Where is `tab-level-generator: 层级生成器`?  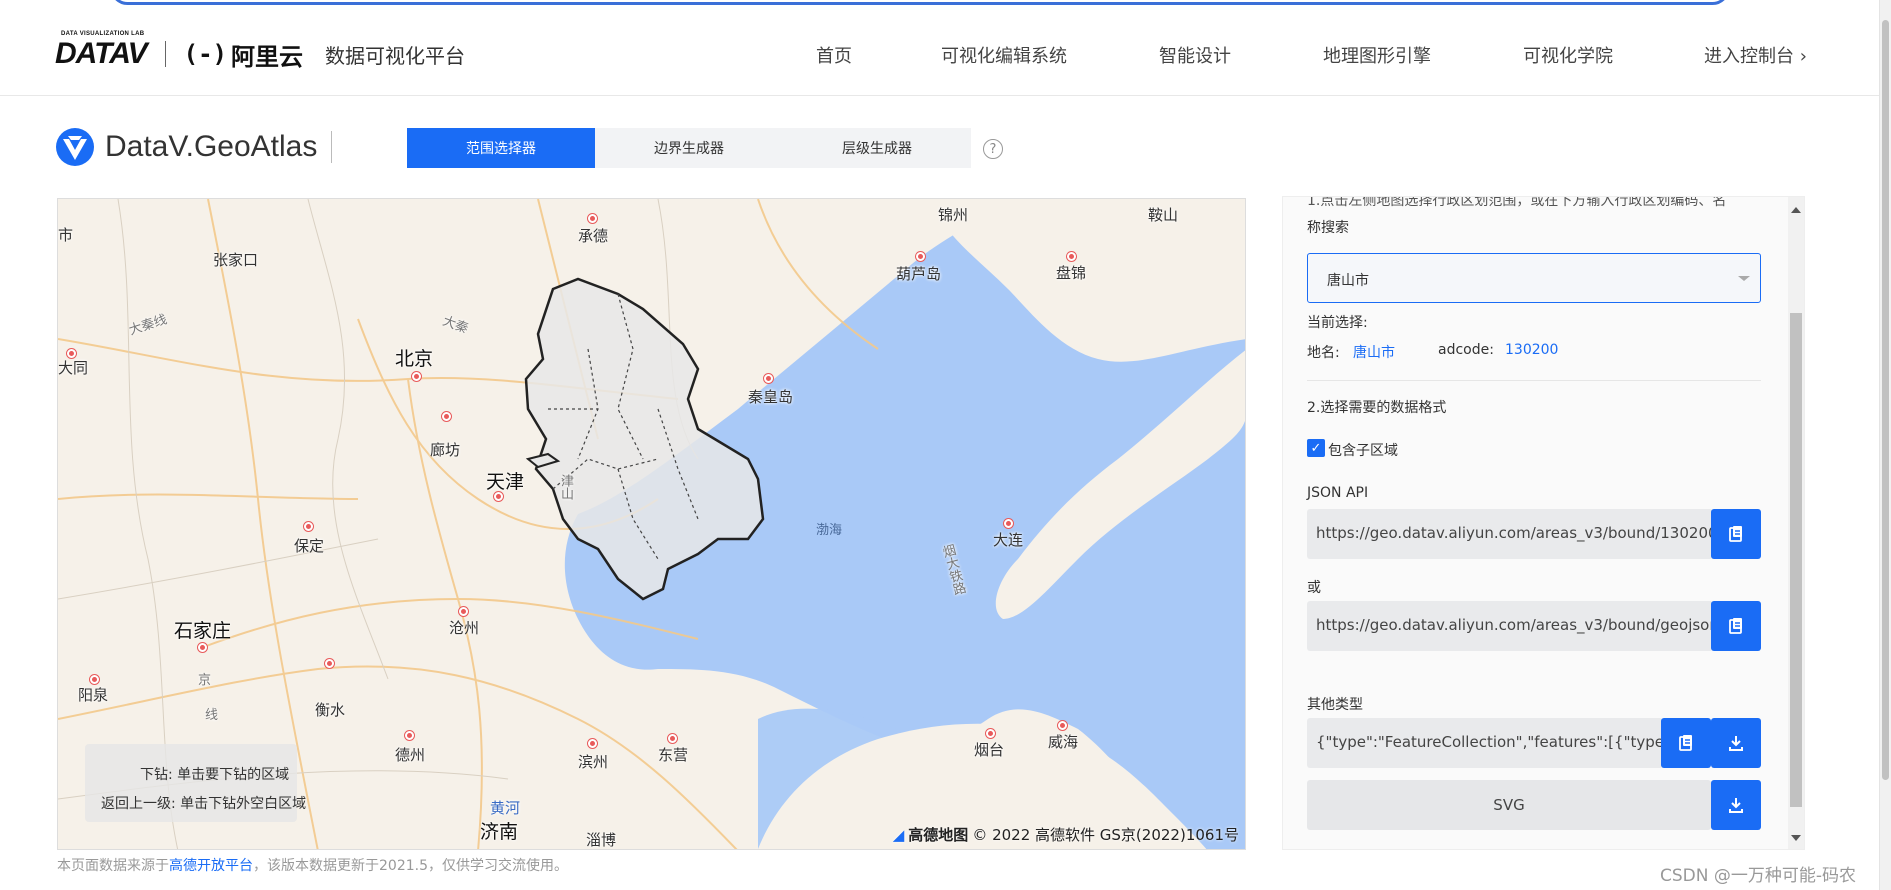
tab-level-generator: 层级生成器 is located at coordinates (877, 148).